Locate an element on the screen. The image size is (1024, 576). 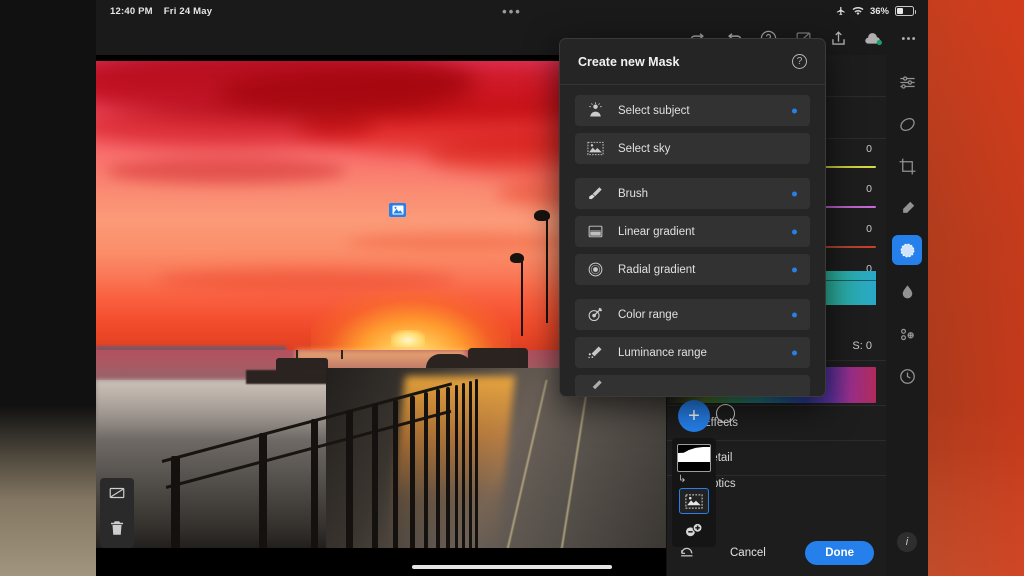
mask-option-label: Color range is located at coordinates (648, 314).